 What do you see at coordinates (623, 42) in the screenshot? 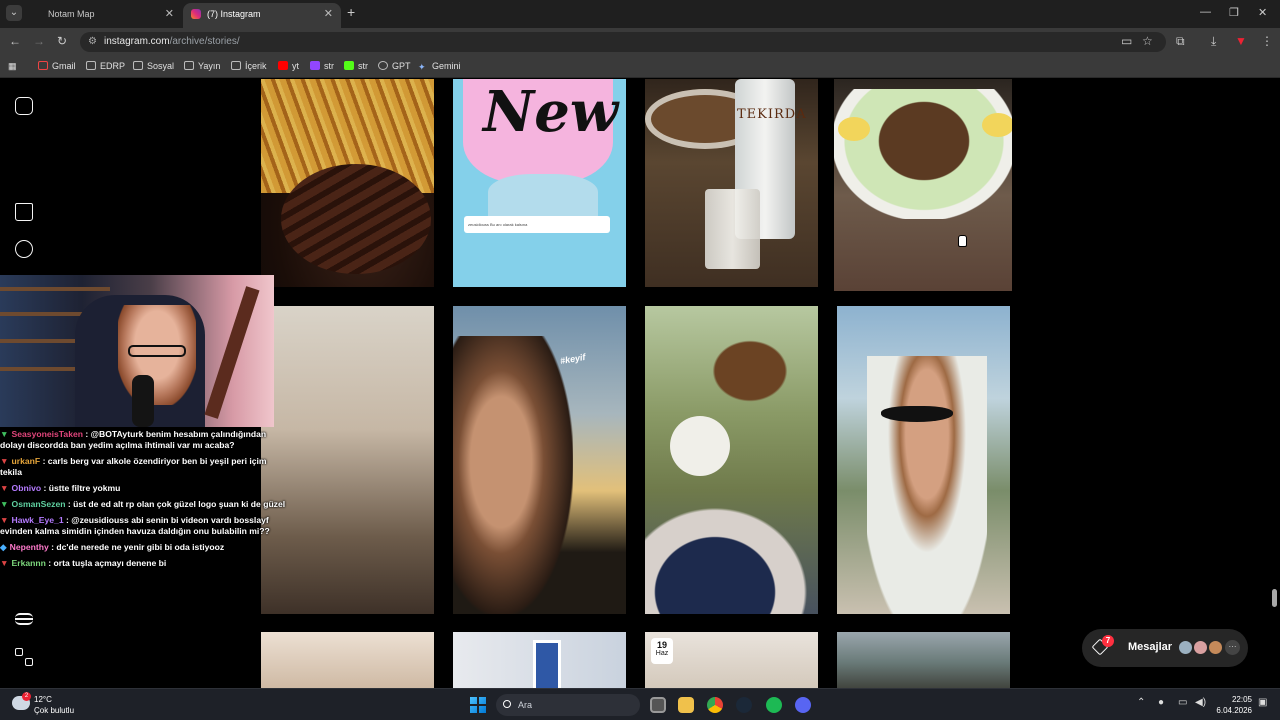
I see `address-bar: ⚙ instagram.com/archive/stories/` at bounding box center [623, 42].